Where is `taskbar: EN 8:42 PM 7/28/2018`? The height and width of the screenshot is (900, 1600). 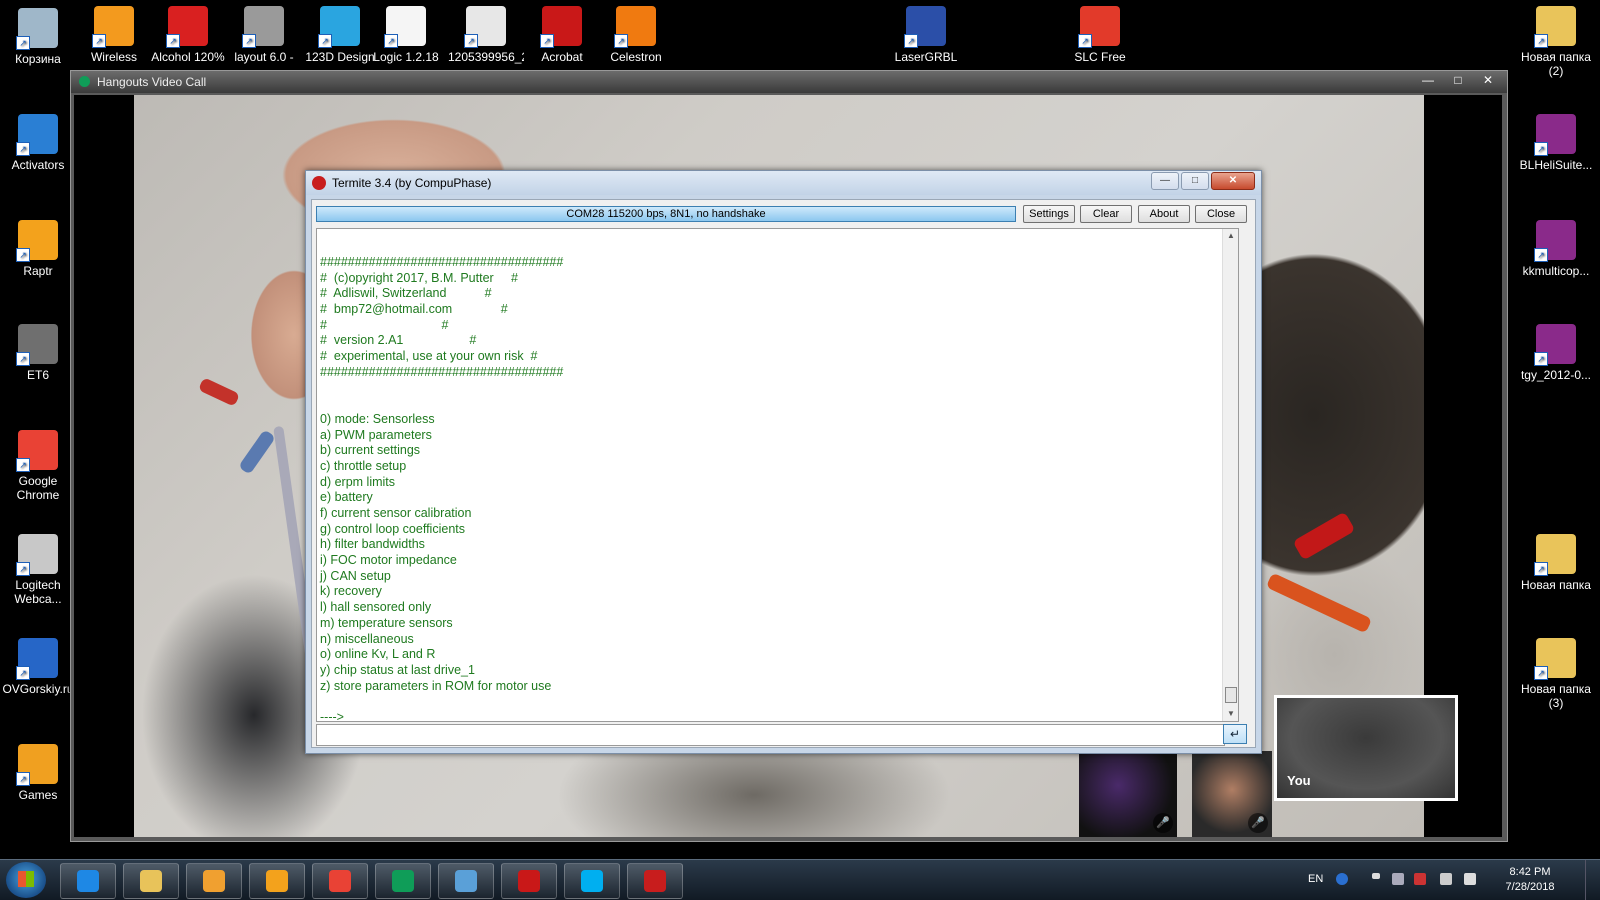
taskbar: EN 8:42 PM 7/28/2018 is located at coordinates (800, 879).